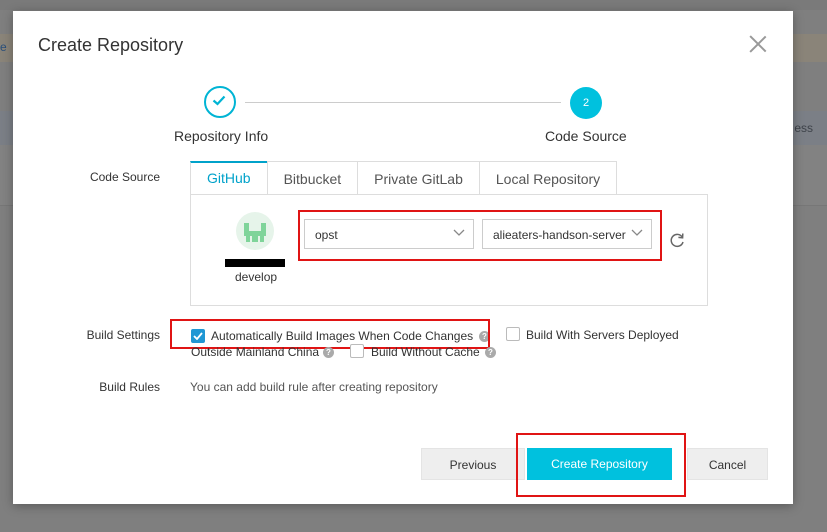 The width and height of the screenshot is (827, 532). I want to click on no-cache-label: Build Without Cache, so click(425, 352).